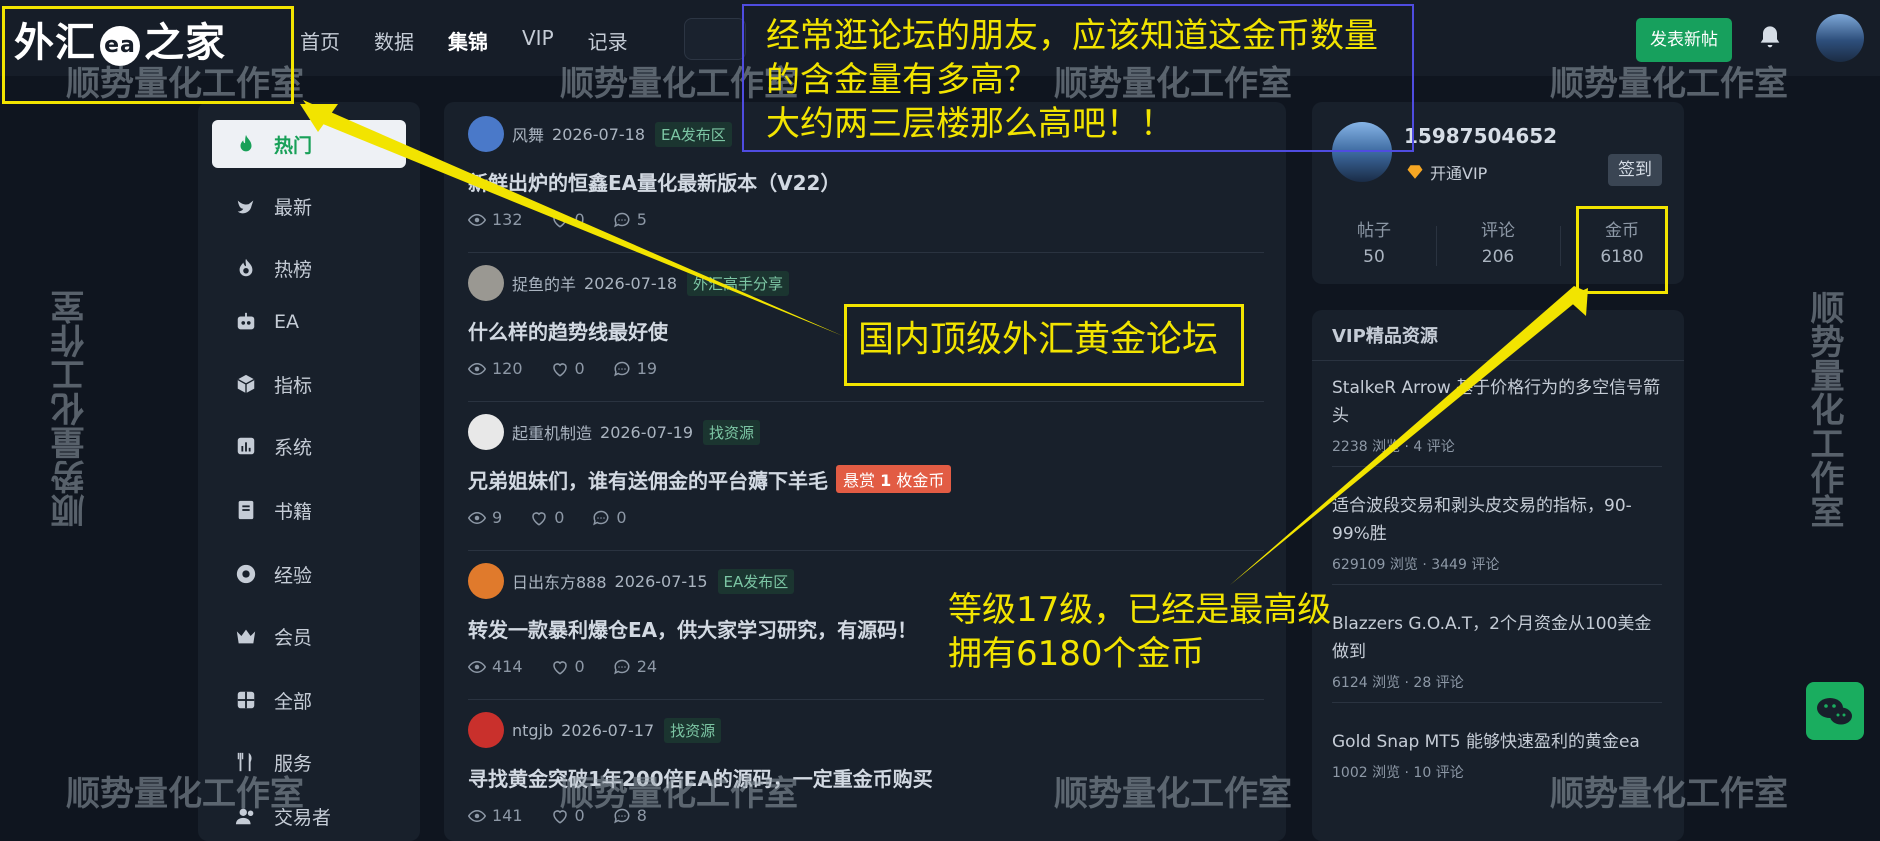 The height and width of the screenshot is (841, 1880). I want to click on arrow-to-logo, so click(573, 218).